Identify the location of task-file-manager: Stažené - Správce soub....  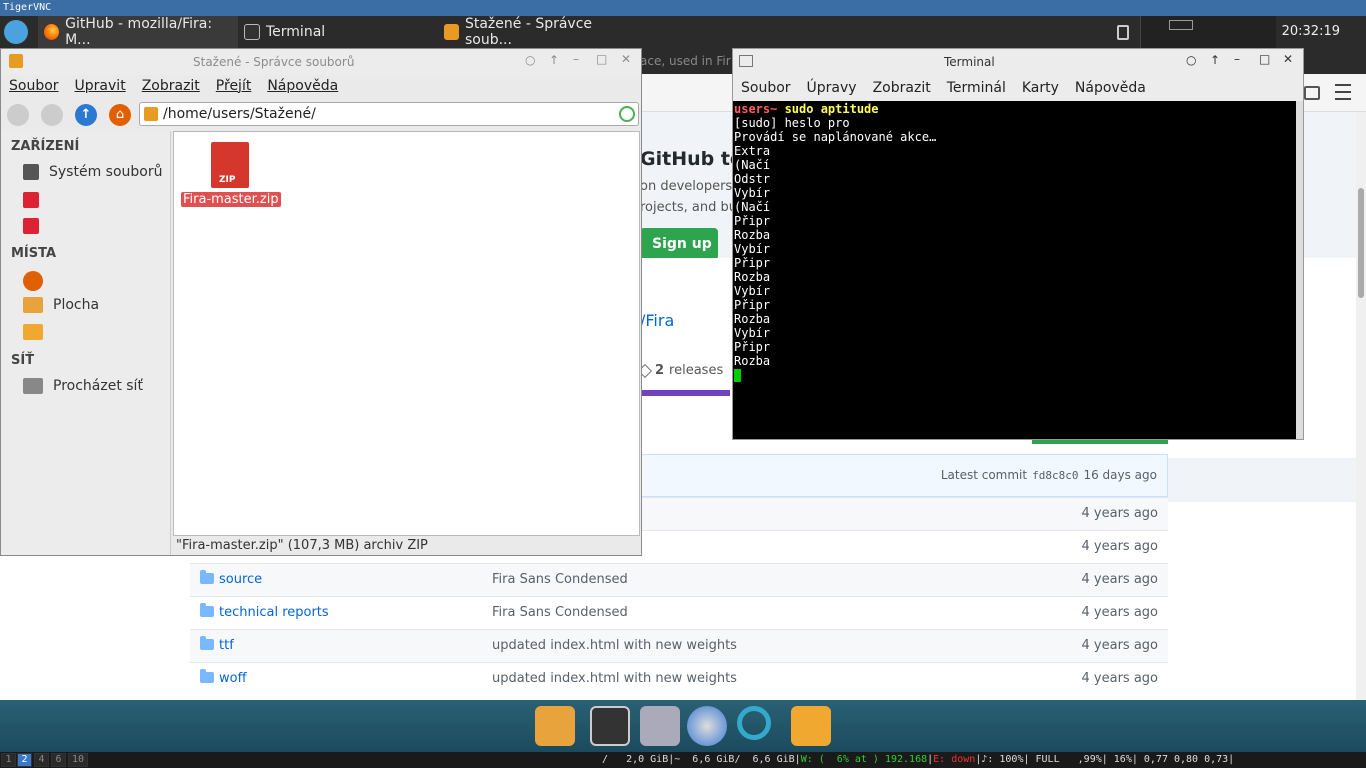
(538, 32).